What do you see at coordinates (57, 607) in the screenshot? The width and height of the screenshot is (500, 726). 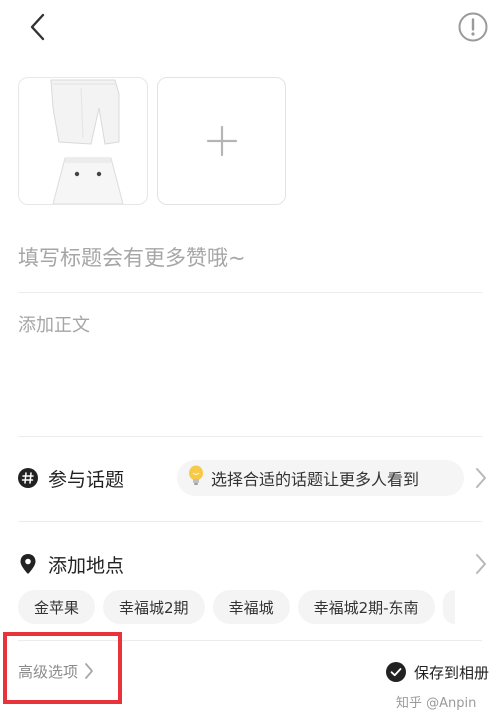 I see `location-chip: 金苹果` at bounding box center [57, 607].